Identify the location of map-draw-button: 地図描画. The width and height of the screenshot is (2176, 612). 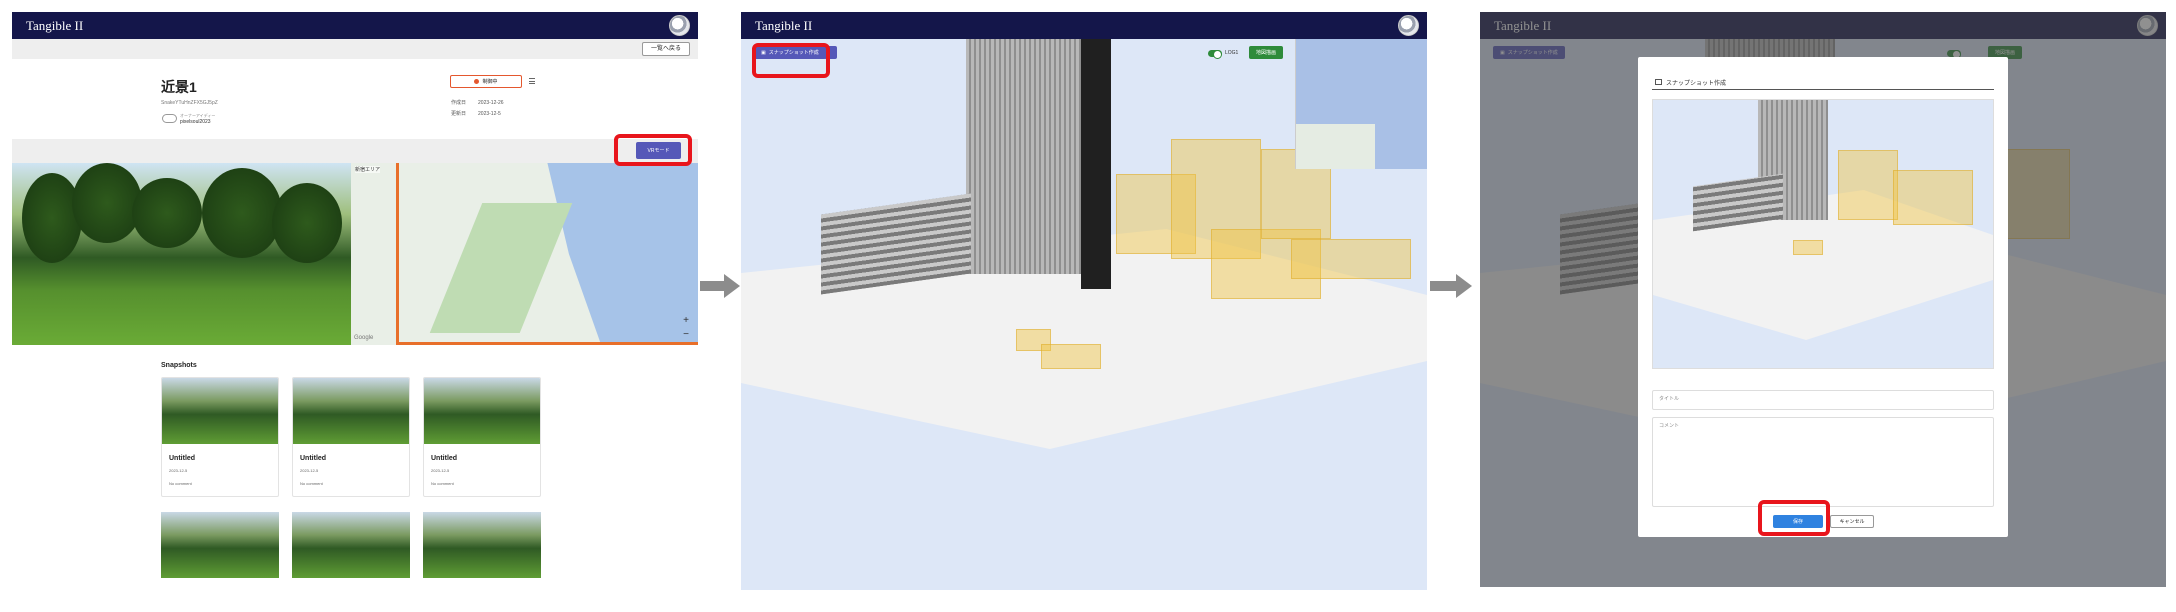
(1266, 52).